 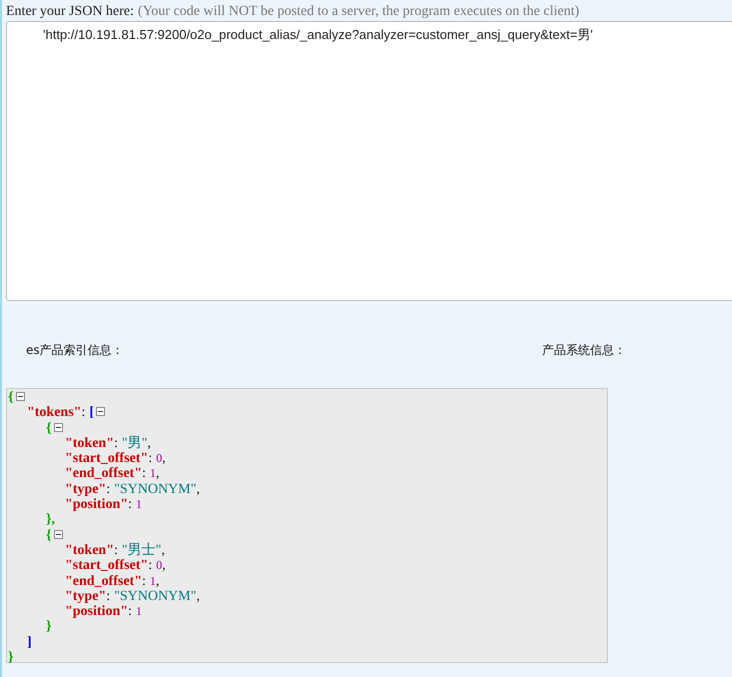 I want to click on json-key: "tokens", so click(x=54, y=413).